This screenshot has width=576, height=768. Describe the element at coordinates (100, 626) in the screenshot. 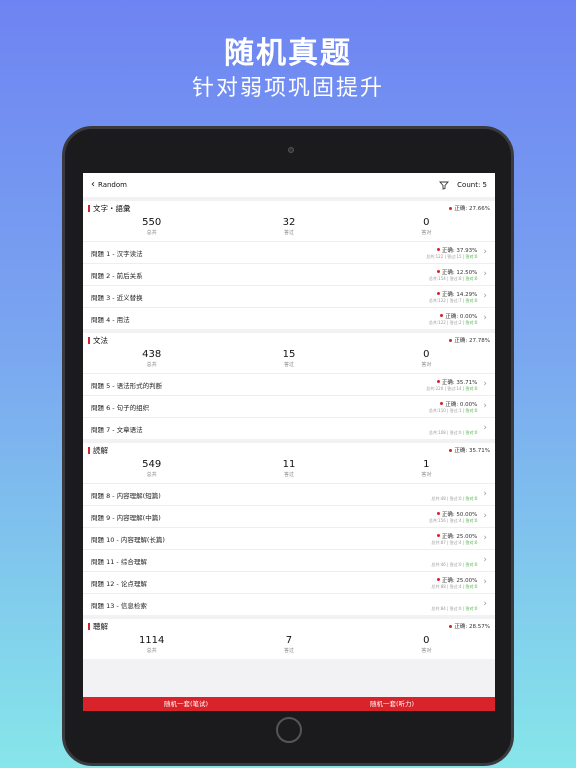

I see `section-title: 聴解` at that location.